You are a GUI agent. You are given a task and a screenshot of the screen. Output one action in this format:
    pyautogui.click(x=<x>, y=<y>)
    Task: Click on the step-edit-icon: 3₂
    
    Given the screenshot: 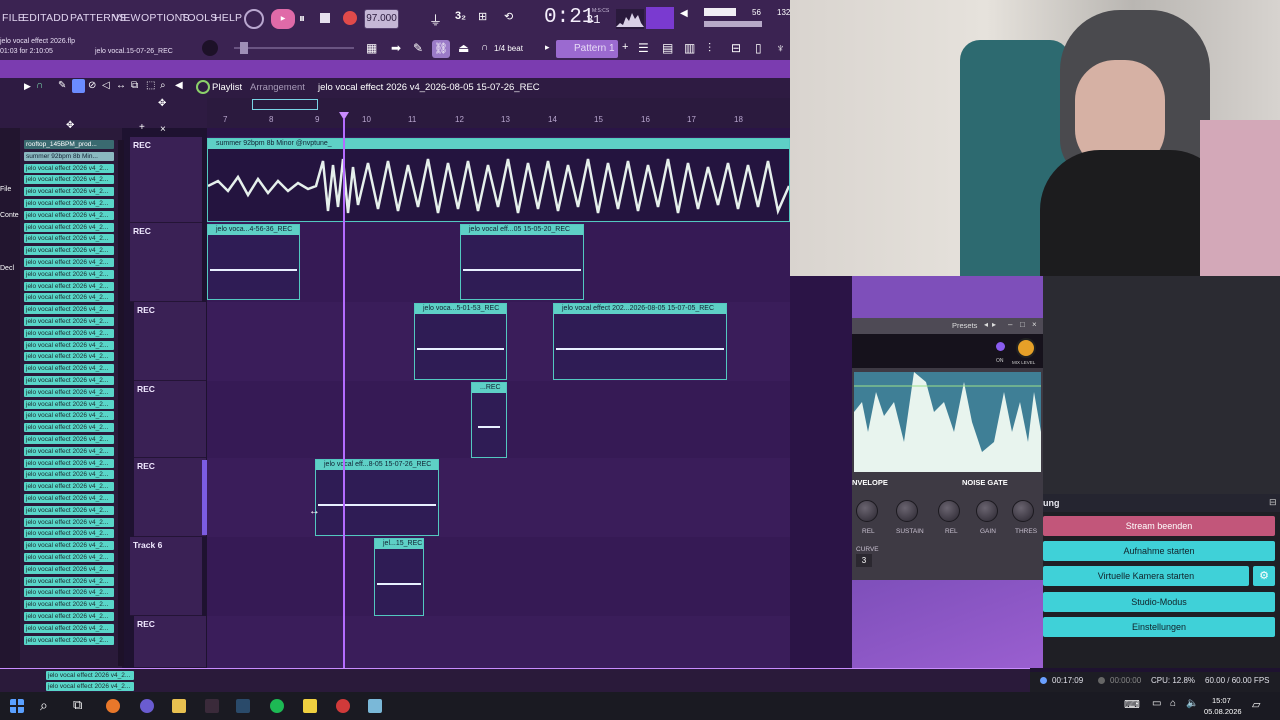 What is the action you would take?
    pyautogui.click(x=460, y=16)
    